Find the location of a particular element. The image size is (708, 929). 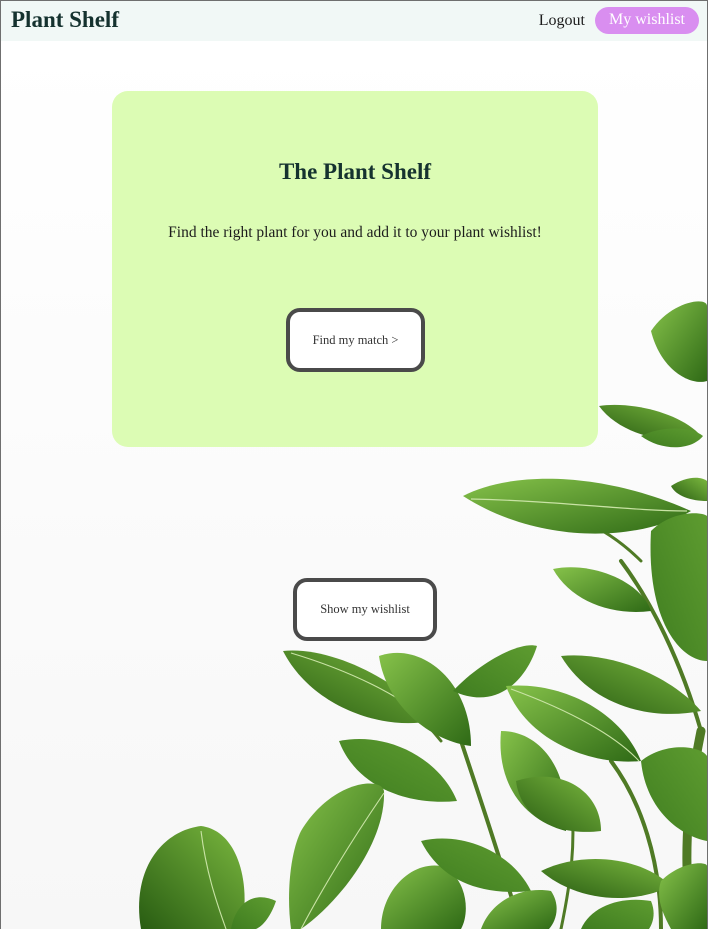

hero-title: The Plant Shelf is located at coordinates (355, 171).